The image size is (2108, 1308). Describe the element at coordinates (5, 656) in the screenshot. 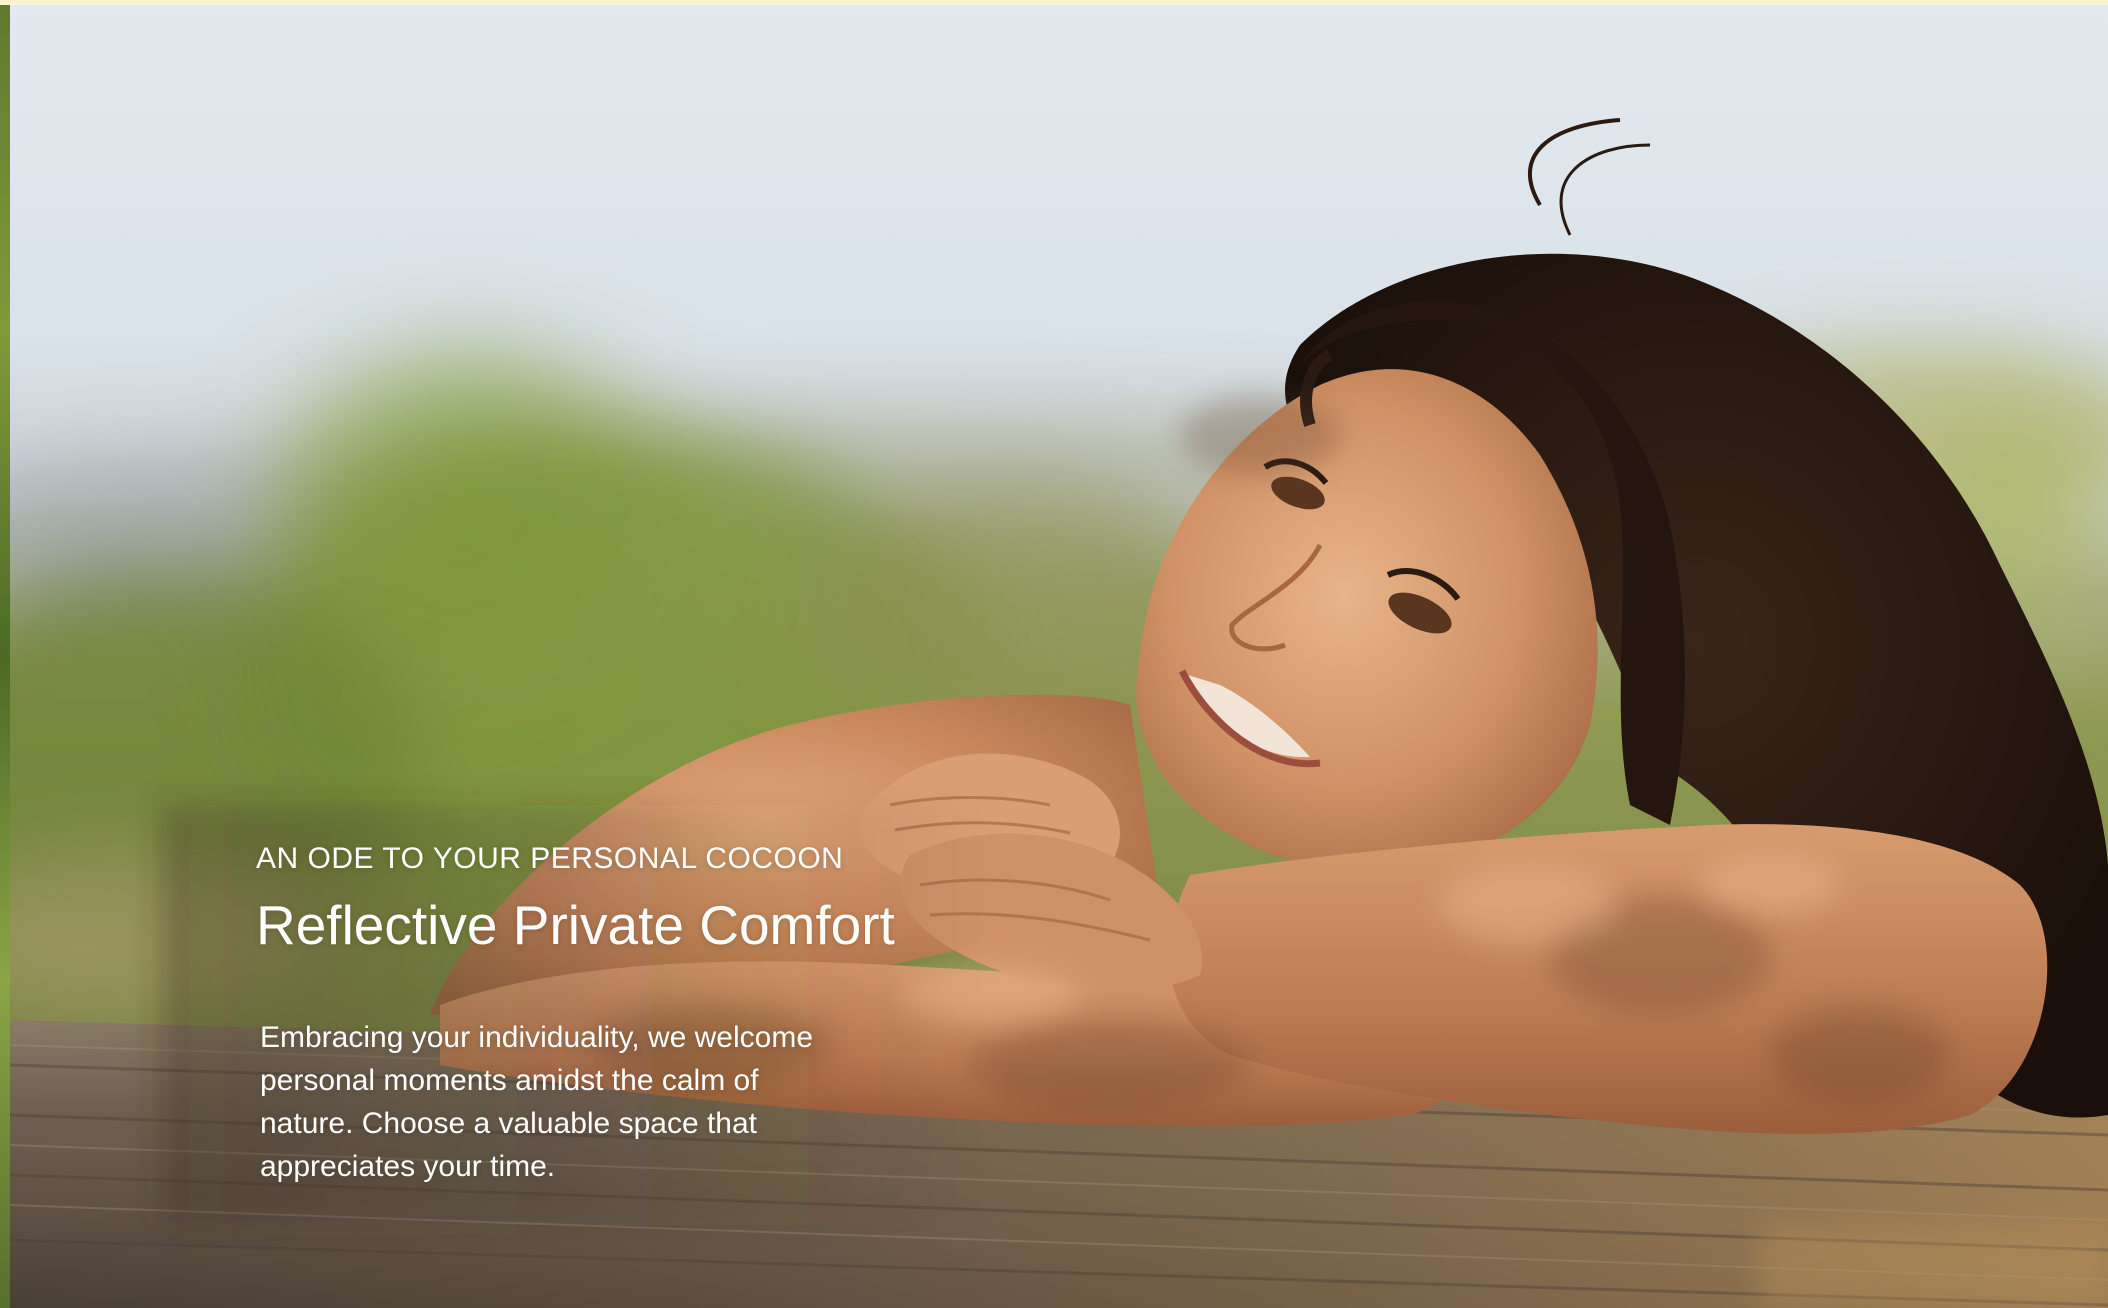

I see `left-edge-foliage` at that location.